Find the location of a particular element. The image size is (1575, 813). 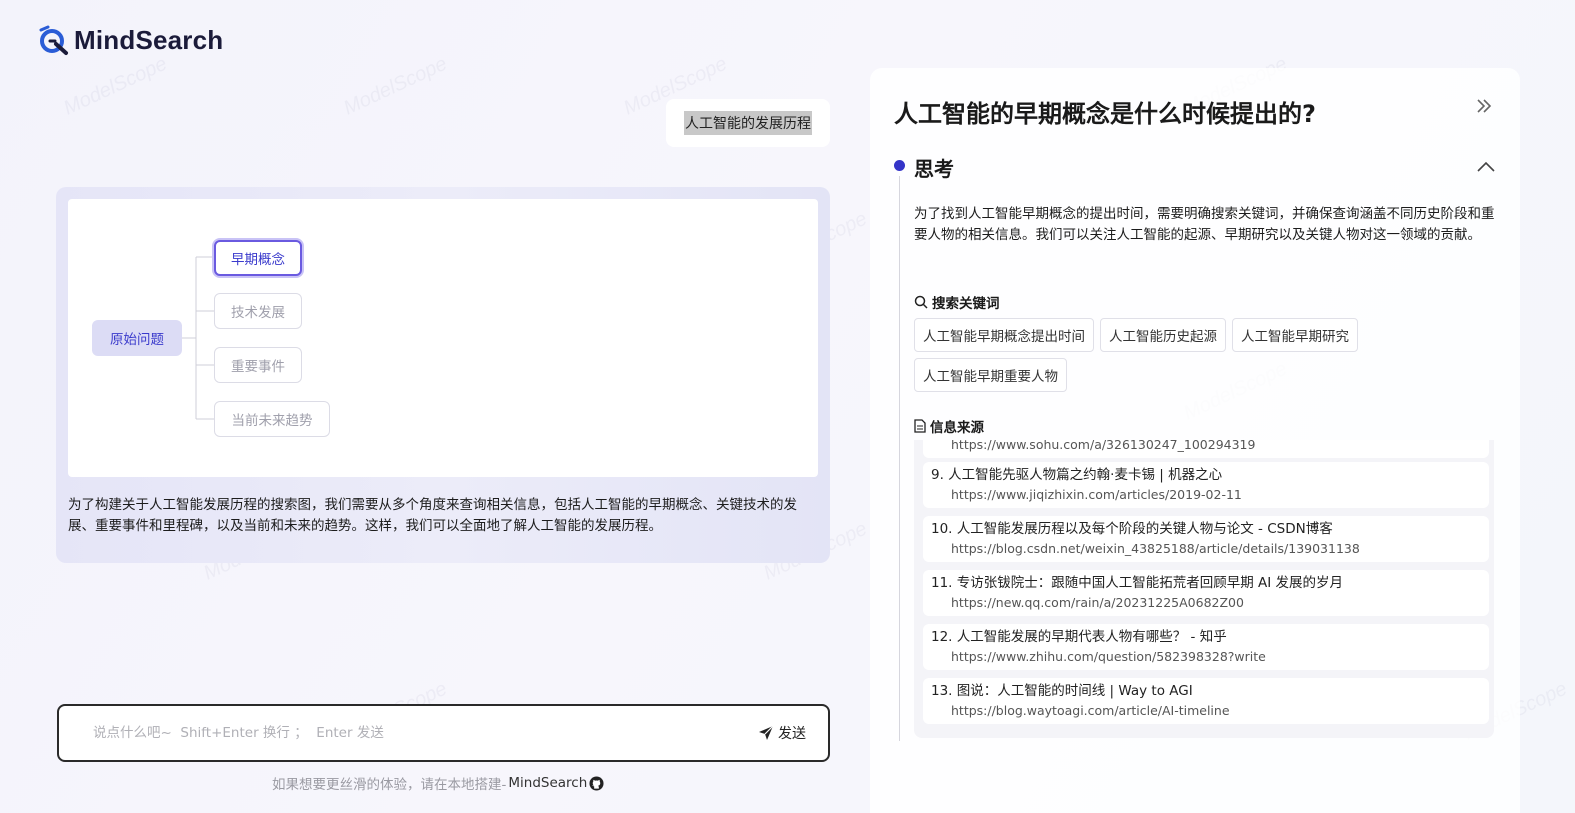

footer-note-text: 如果想要更丝滑的体验，请在本地搭建- is located at coordinates (389, 785).